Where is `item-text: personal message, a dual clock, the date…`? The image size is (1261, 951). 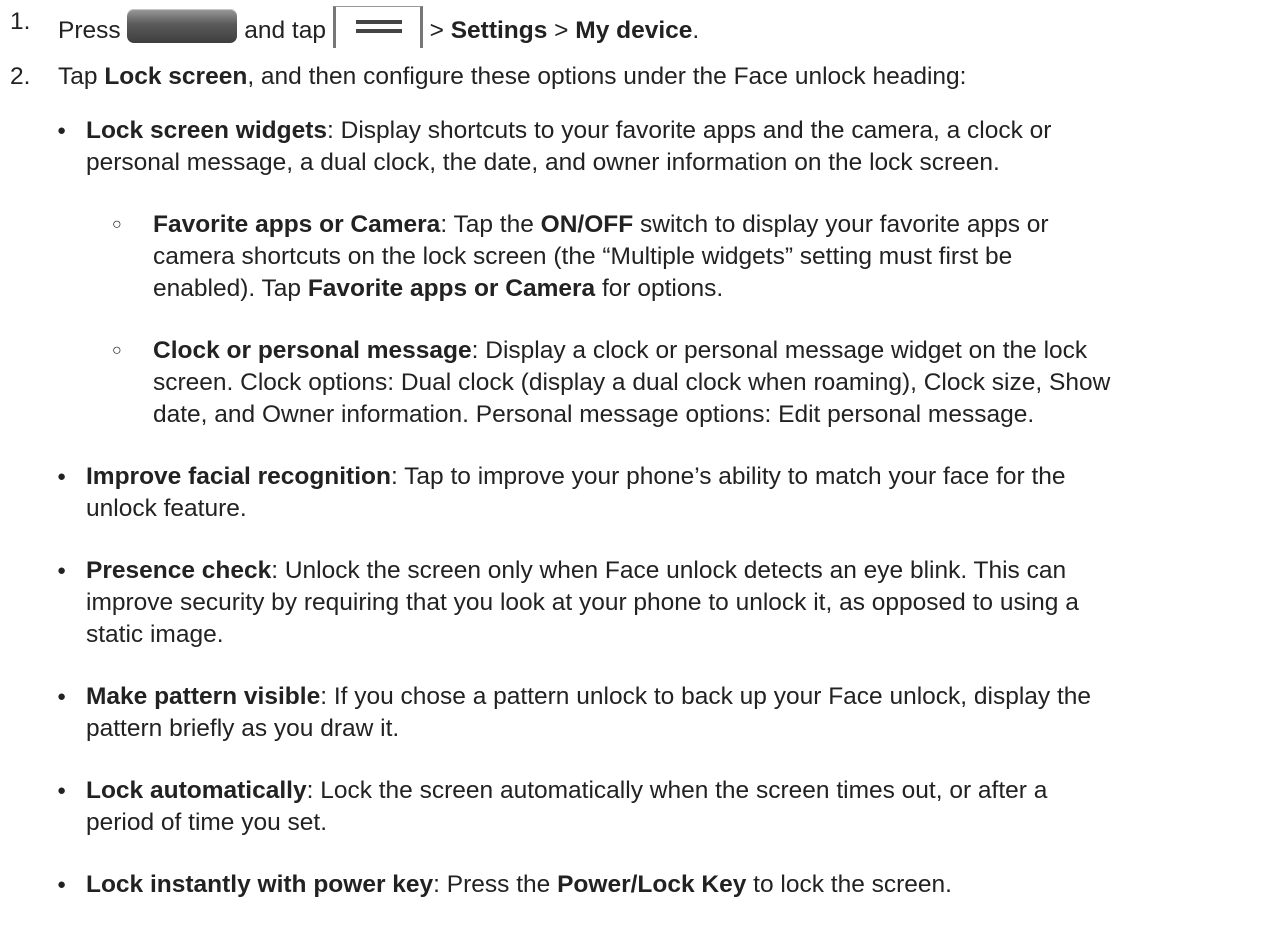
item-text: personal message, a dual clock, the date… is located at coordinates (543, 162).